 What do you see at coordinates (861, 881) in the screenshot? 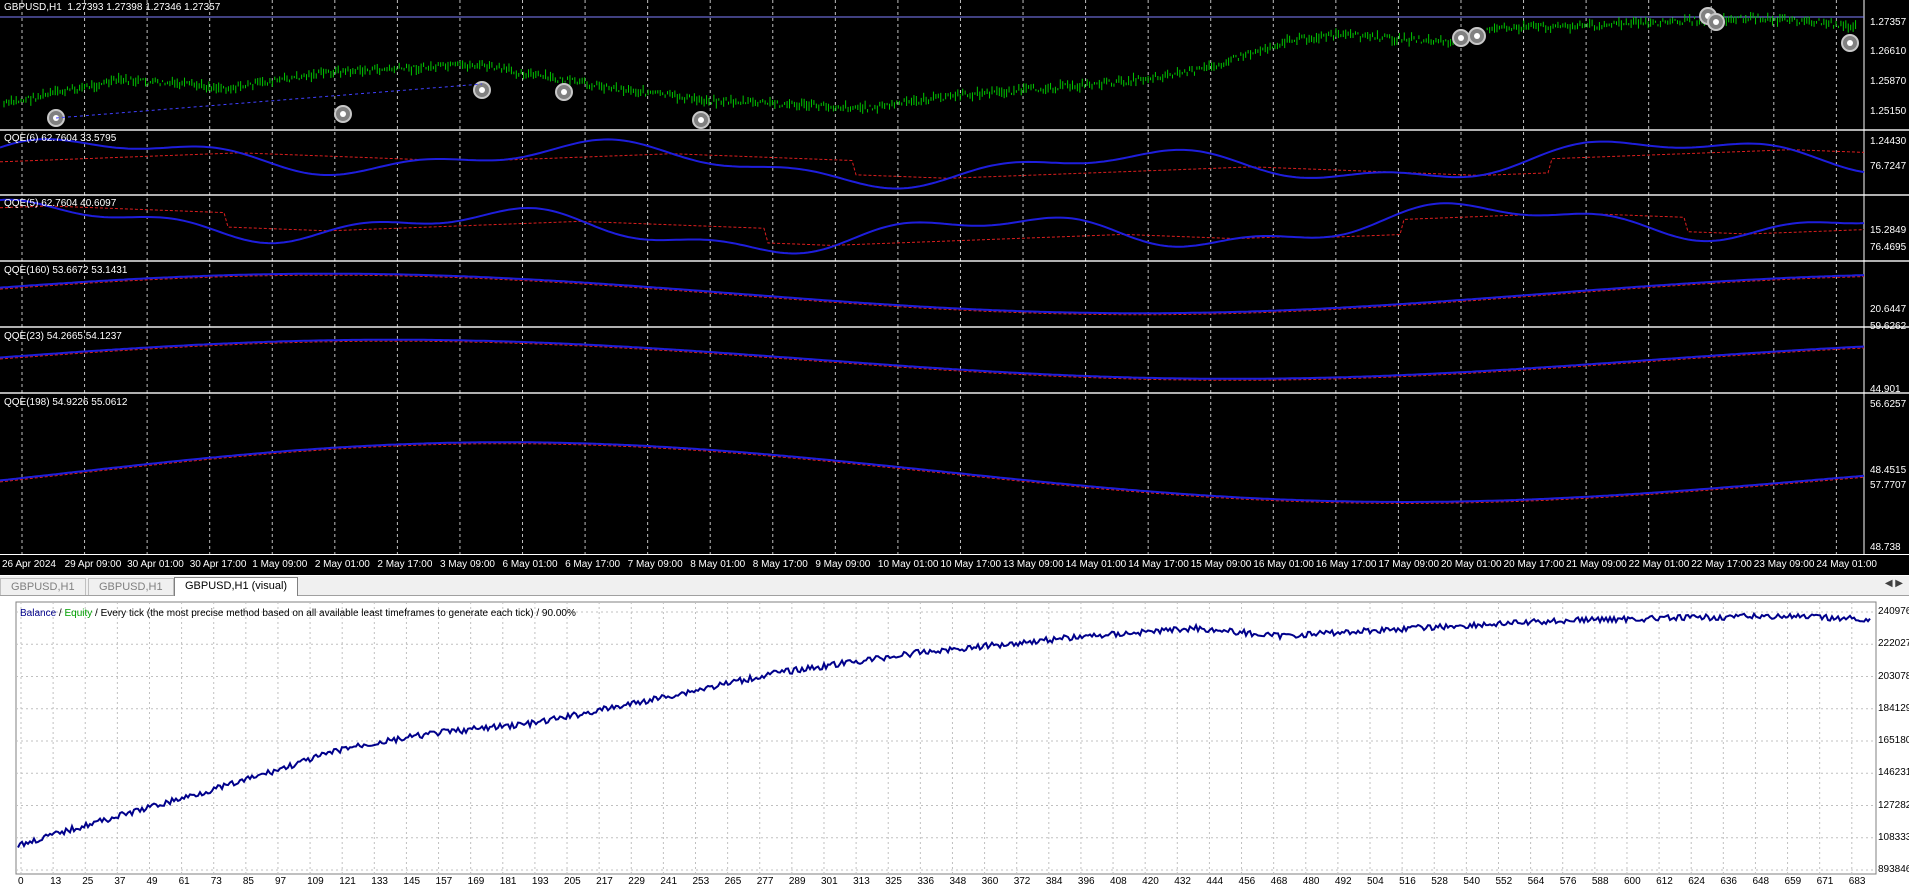
I see `graph-x-label: 313` at bounding box center [861, 881].